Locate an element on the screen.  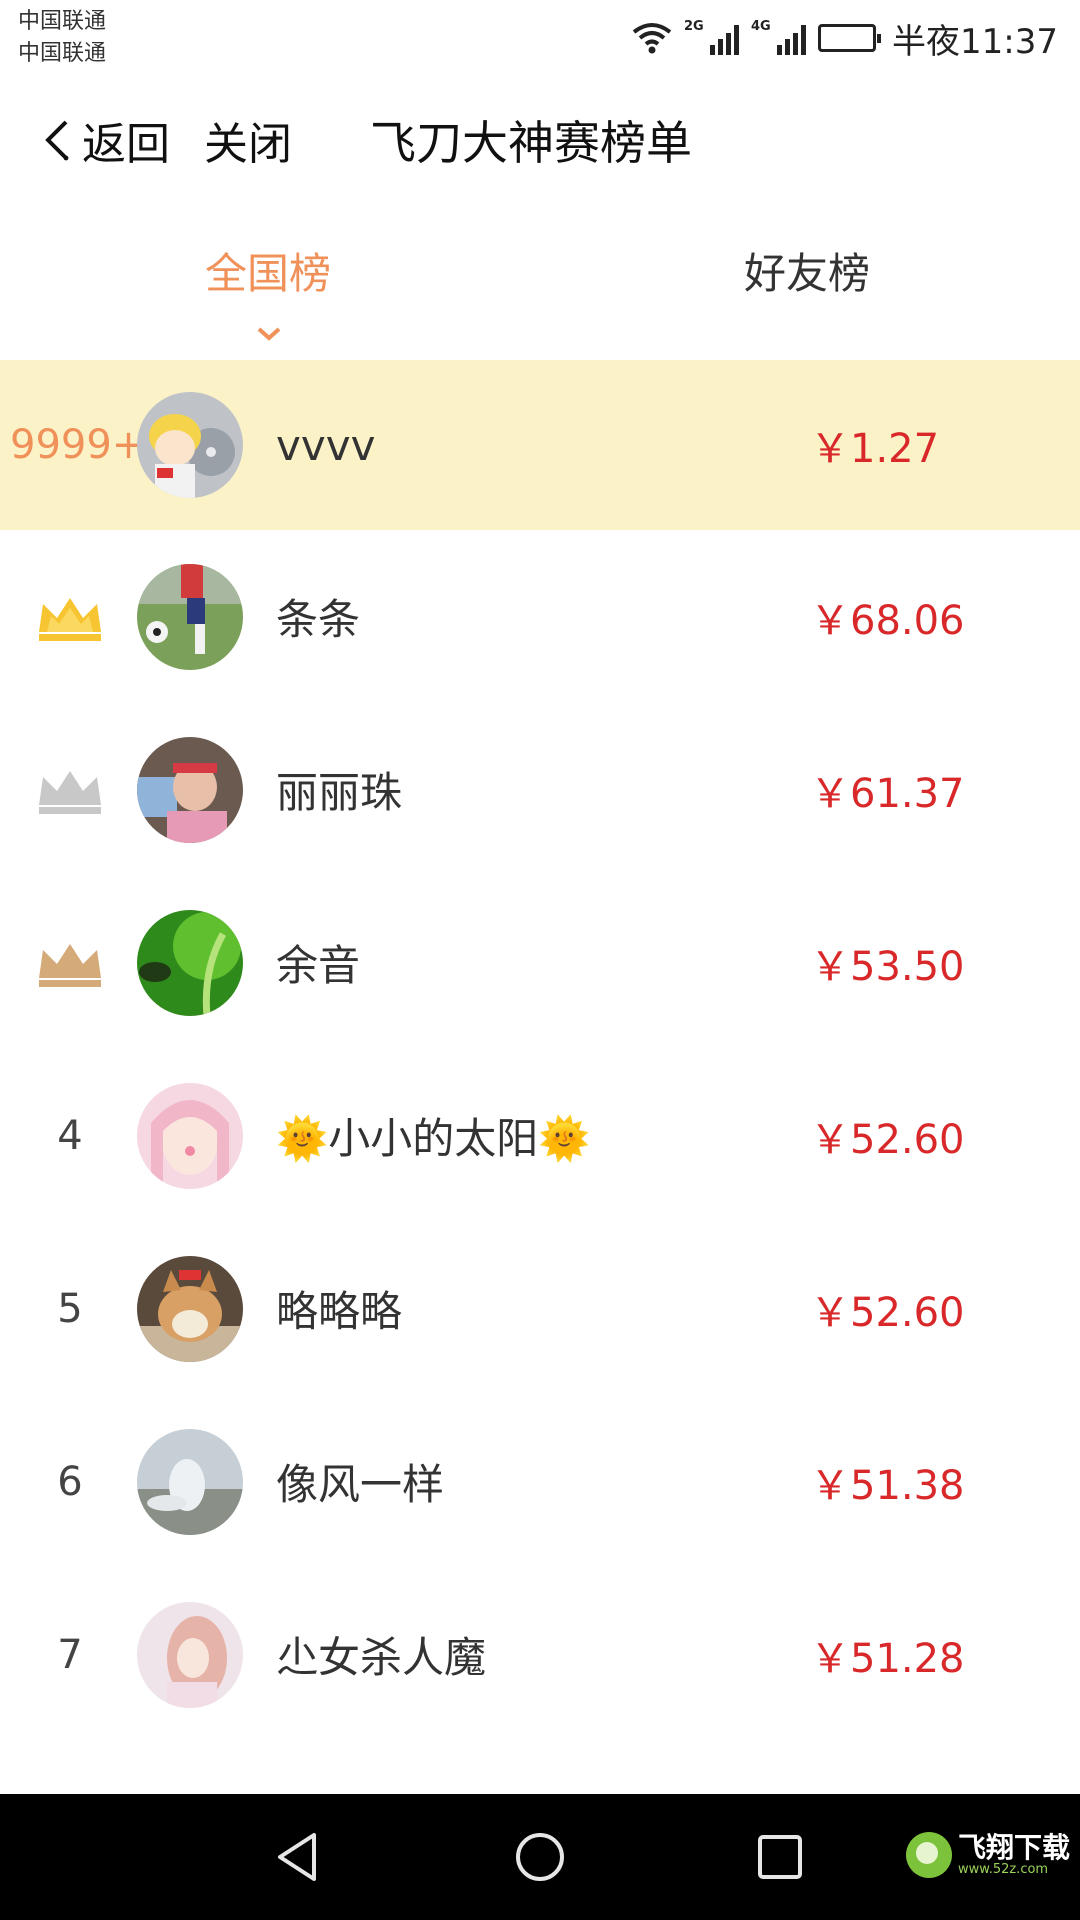
player-name: 丽丽珠 is located at coordinates (339, 792).